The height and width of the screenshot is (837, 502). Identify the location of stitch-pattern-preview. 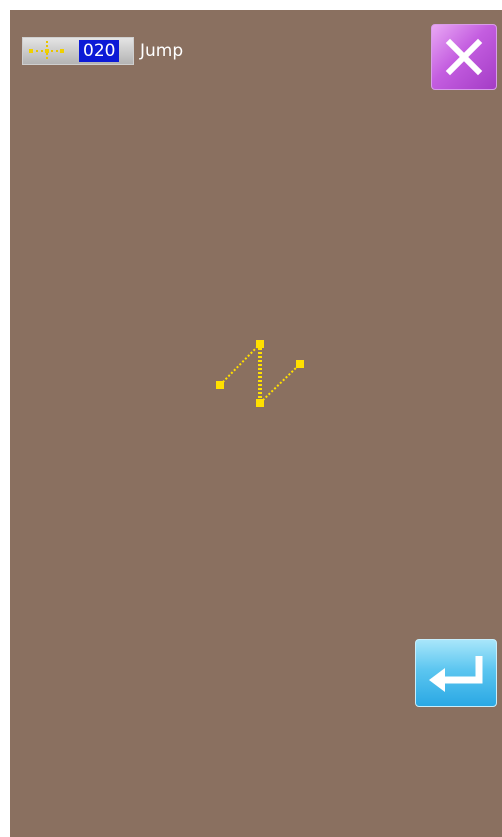
(260, 373).